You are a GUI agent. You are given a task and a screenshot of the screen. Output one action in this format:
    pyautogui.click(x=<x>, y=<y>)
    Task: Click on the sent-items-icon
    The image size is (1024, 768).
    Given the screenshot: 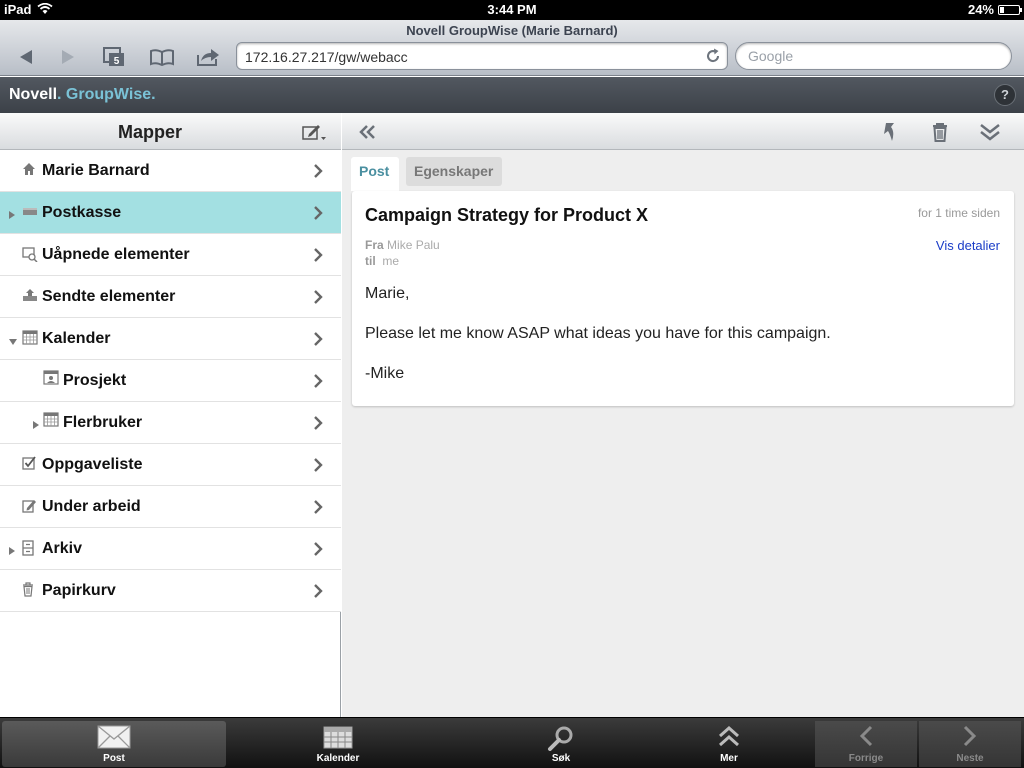 What is the action you would take?
    pyautogui.click(x=30, y=297)
    